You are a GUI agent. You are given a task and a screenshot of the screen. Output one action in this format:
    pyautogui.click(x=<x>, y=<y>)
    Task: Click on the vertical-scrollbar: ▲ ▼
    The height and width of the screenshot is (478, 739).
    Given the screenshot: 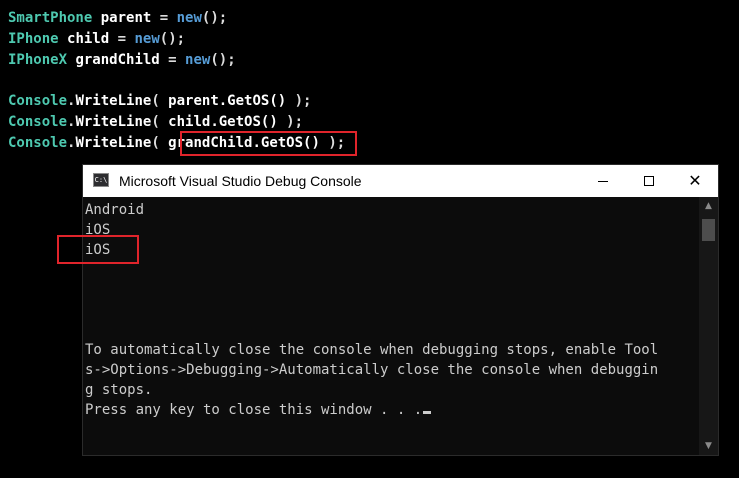 What is the action you would take?
    pyautogui.click(x=708, y=326)
    